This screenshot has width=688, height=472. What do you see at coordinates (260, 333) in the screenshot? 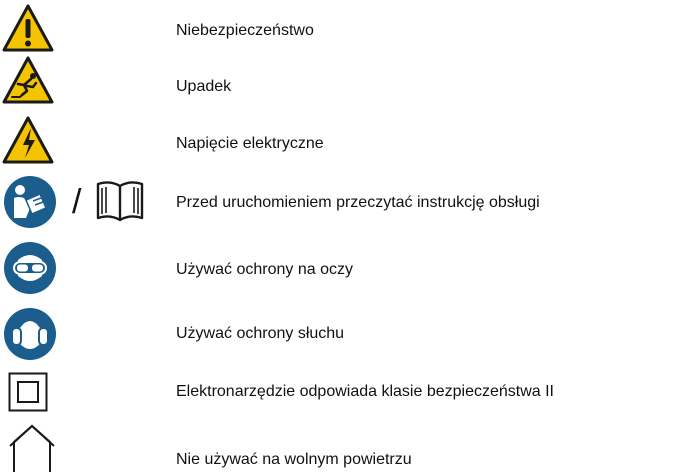
I see `symbol-label: Używać ochrony słuchu` at bounding box center [260, 333].